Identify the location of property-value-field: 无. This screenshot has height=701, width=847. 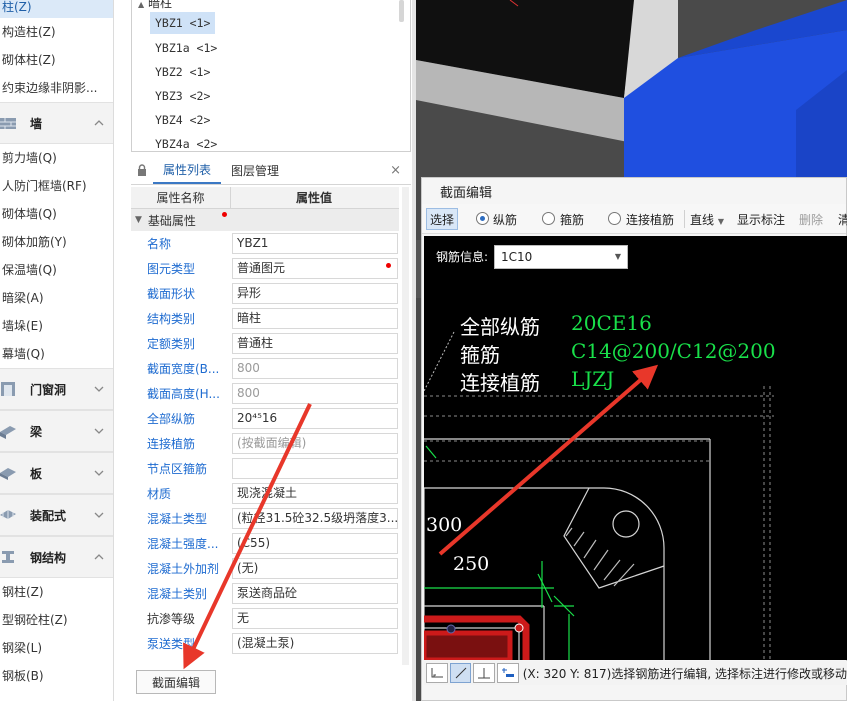
(315, 618).